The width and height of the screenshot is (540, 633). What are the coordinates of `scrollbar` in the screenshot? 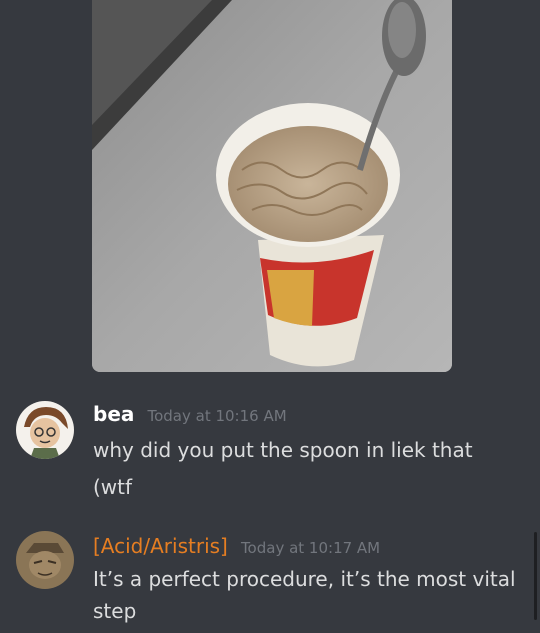 It's located at (535, 576).